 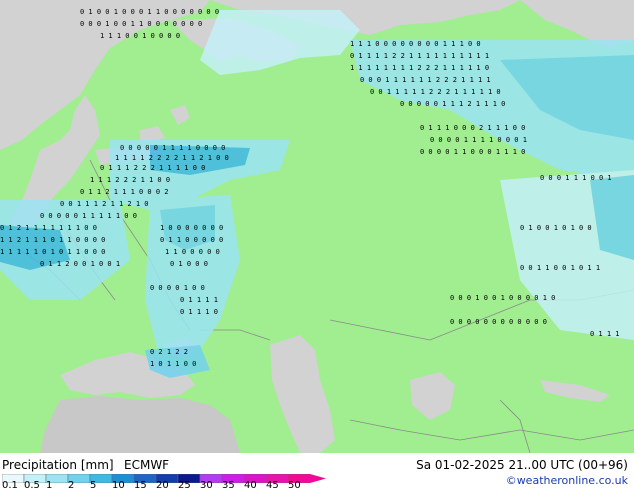 What do you see at coordinates (191, 228) in the screenshot?
I see `svg-text: 1 0 0 0 0 0 0 0` at bounding box center [191, 228].